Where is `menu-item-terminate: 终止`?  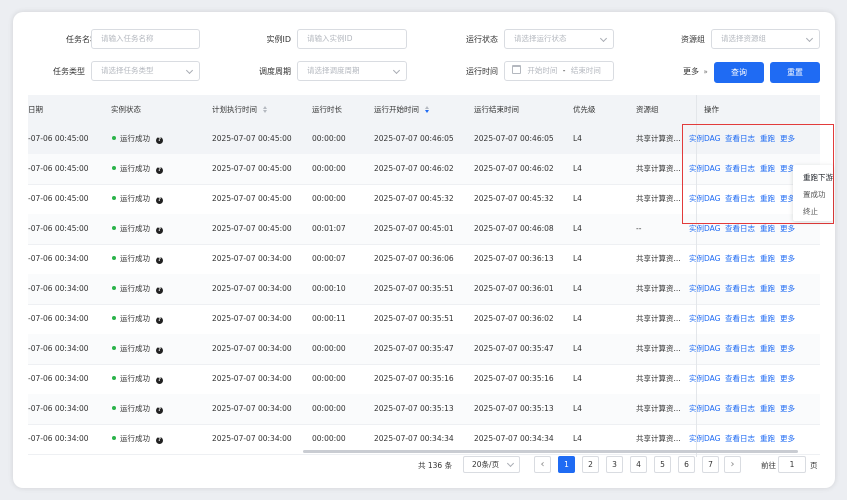 menu-item-terminate: 终止 is located at coordinates (810, 211).